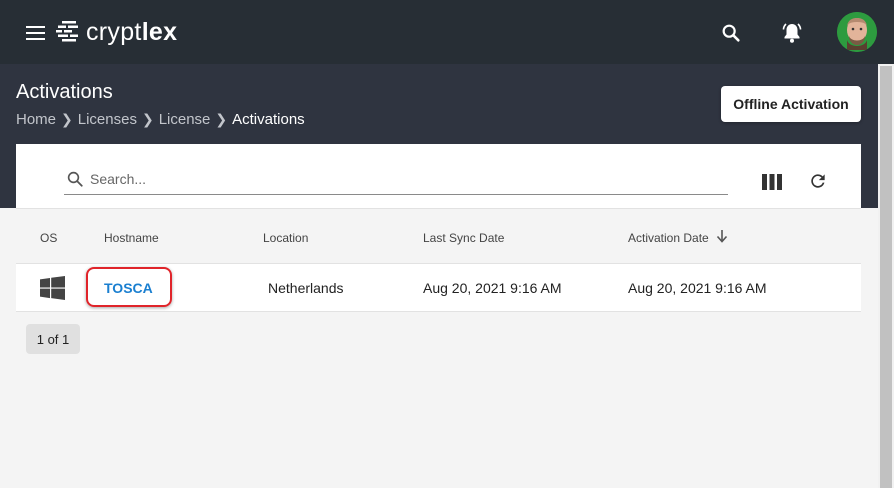 Image resolution: width=894 pixels, height=488 pixels. I want to click on top-app-bar: cryptlex, so click(447, 32).